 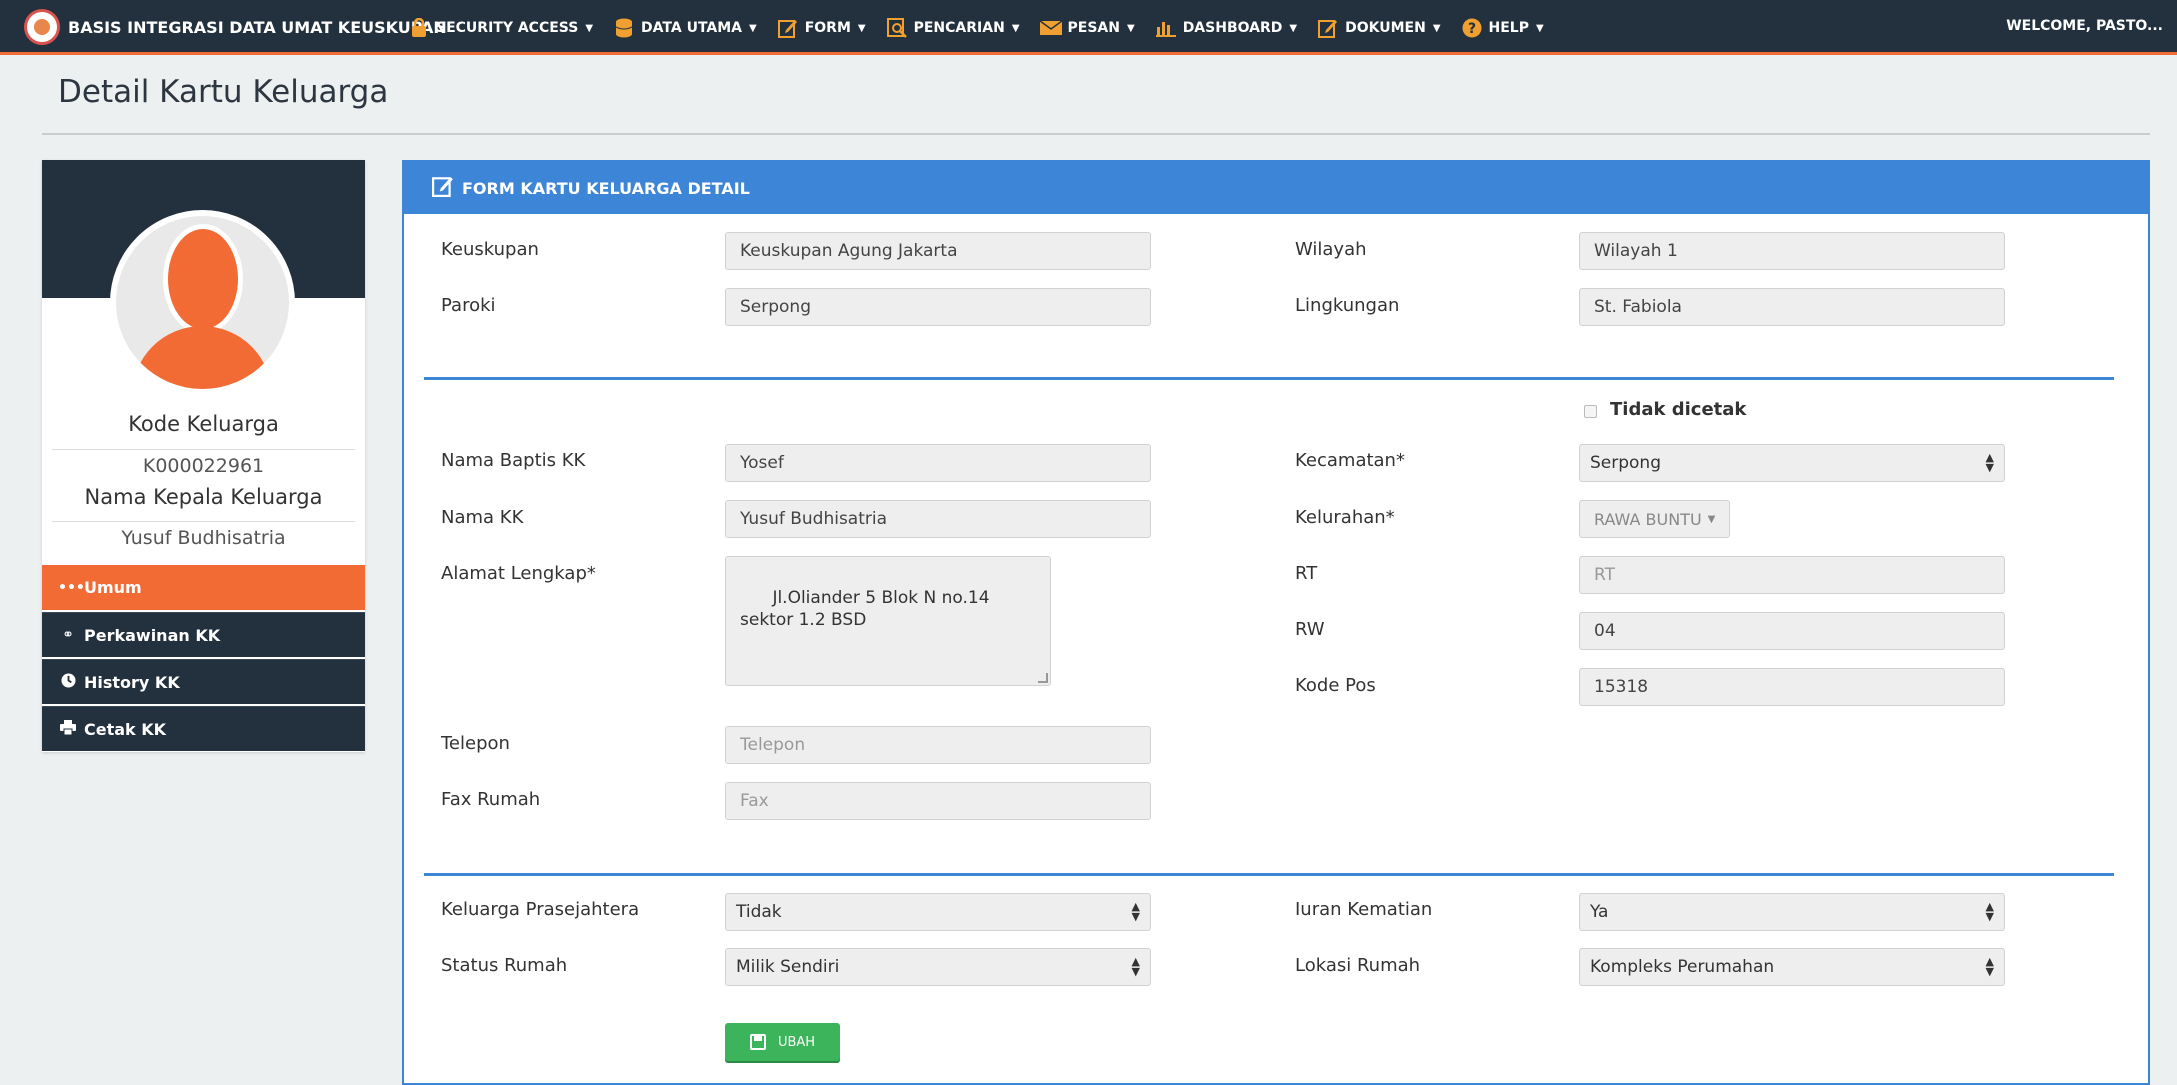 I want to click on iuran-kematian-select: Ya ▲ ▼, so click(x=1792, y=912).